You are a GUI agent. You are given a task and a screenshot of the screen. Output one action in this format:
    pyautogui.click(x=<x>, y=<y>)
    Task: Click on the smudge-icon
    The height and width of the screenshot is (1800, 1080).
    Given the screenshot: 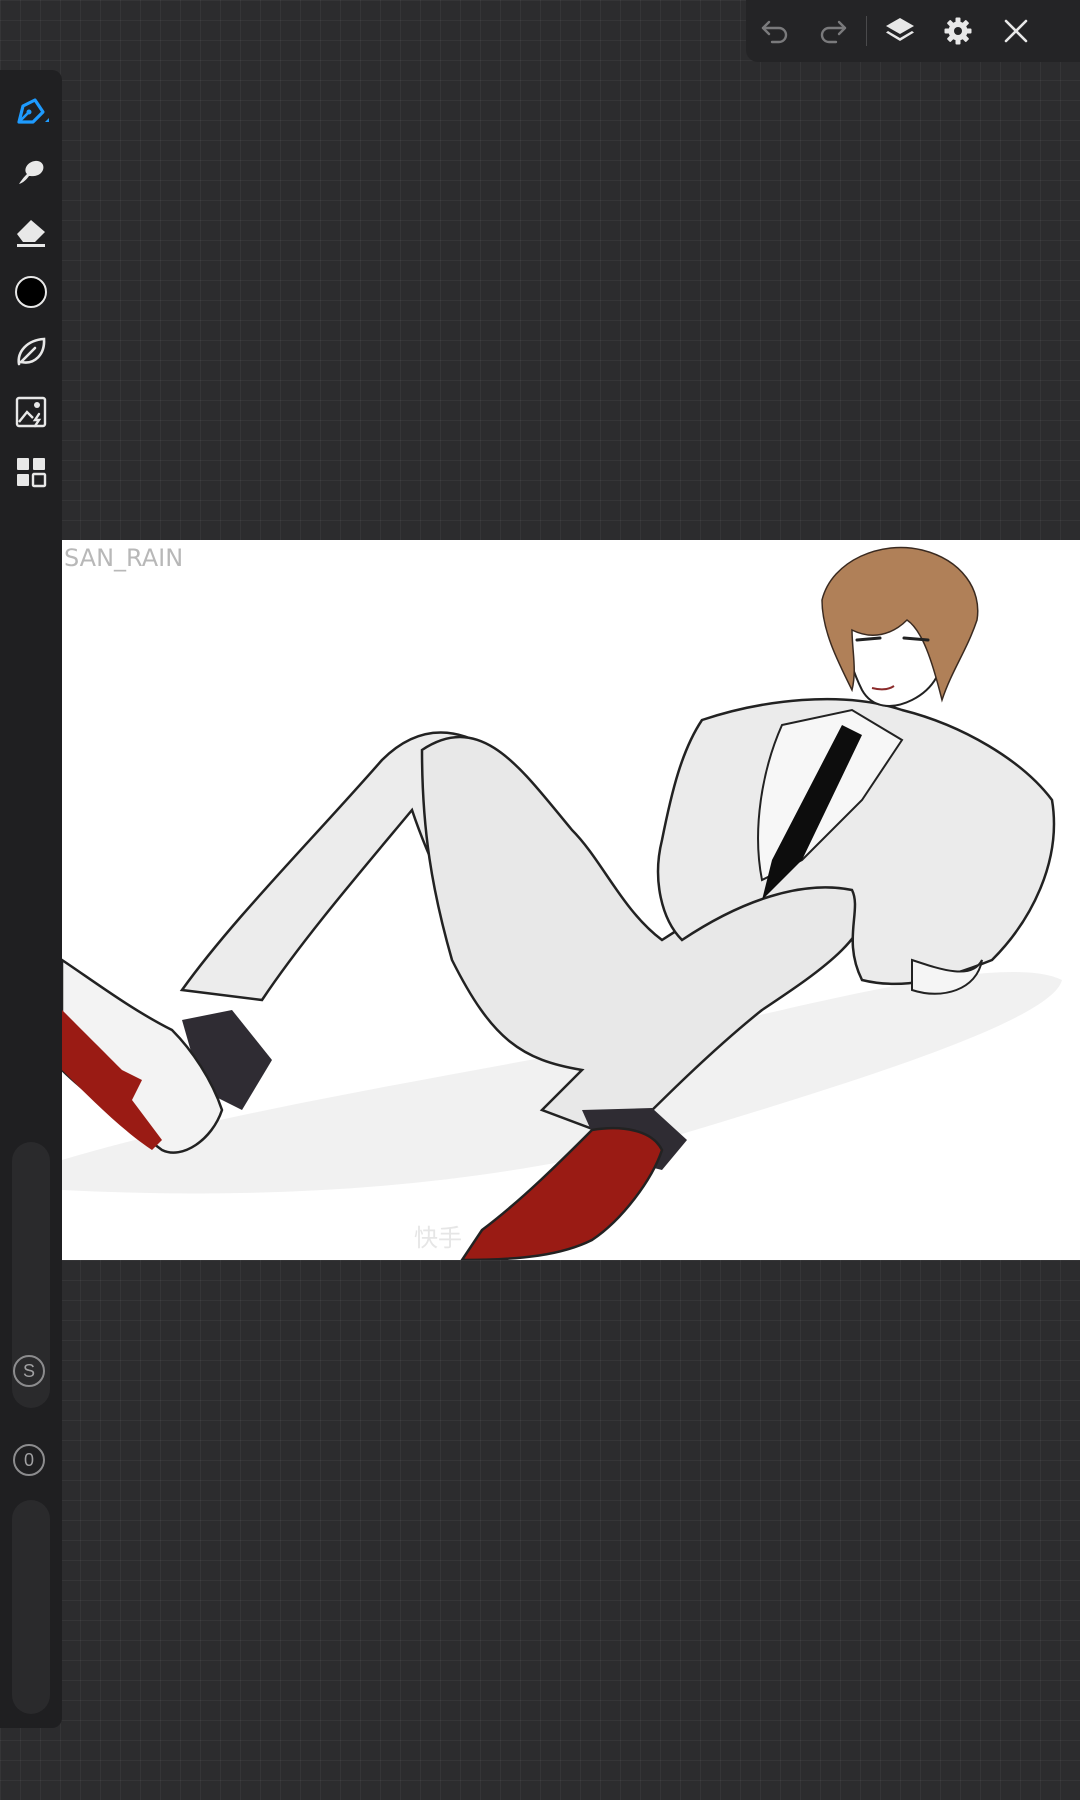 What is the action you would take?
    pyautogui.click(x=31, y=172)
    